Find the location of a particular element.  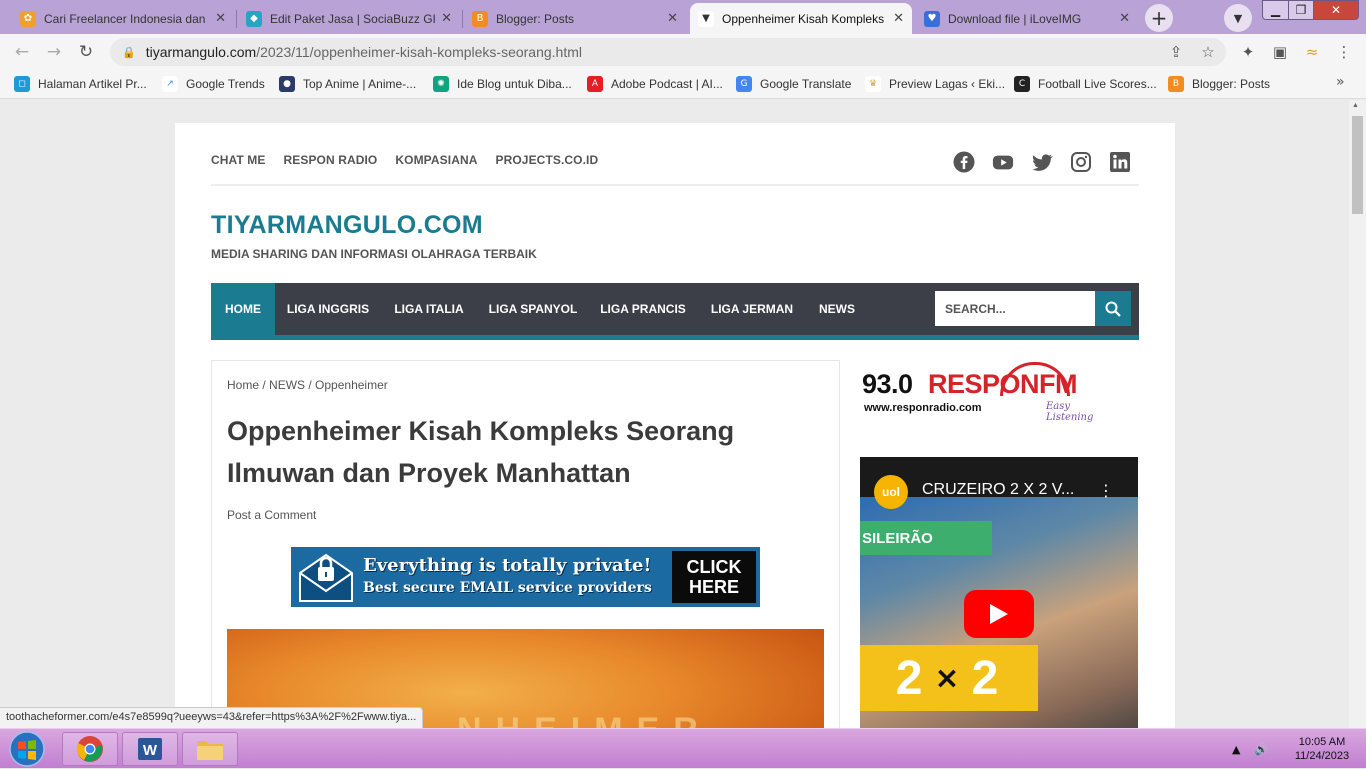

extensions-puzzle-icon: ✦ is located at coordinates (1248, 52).